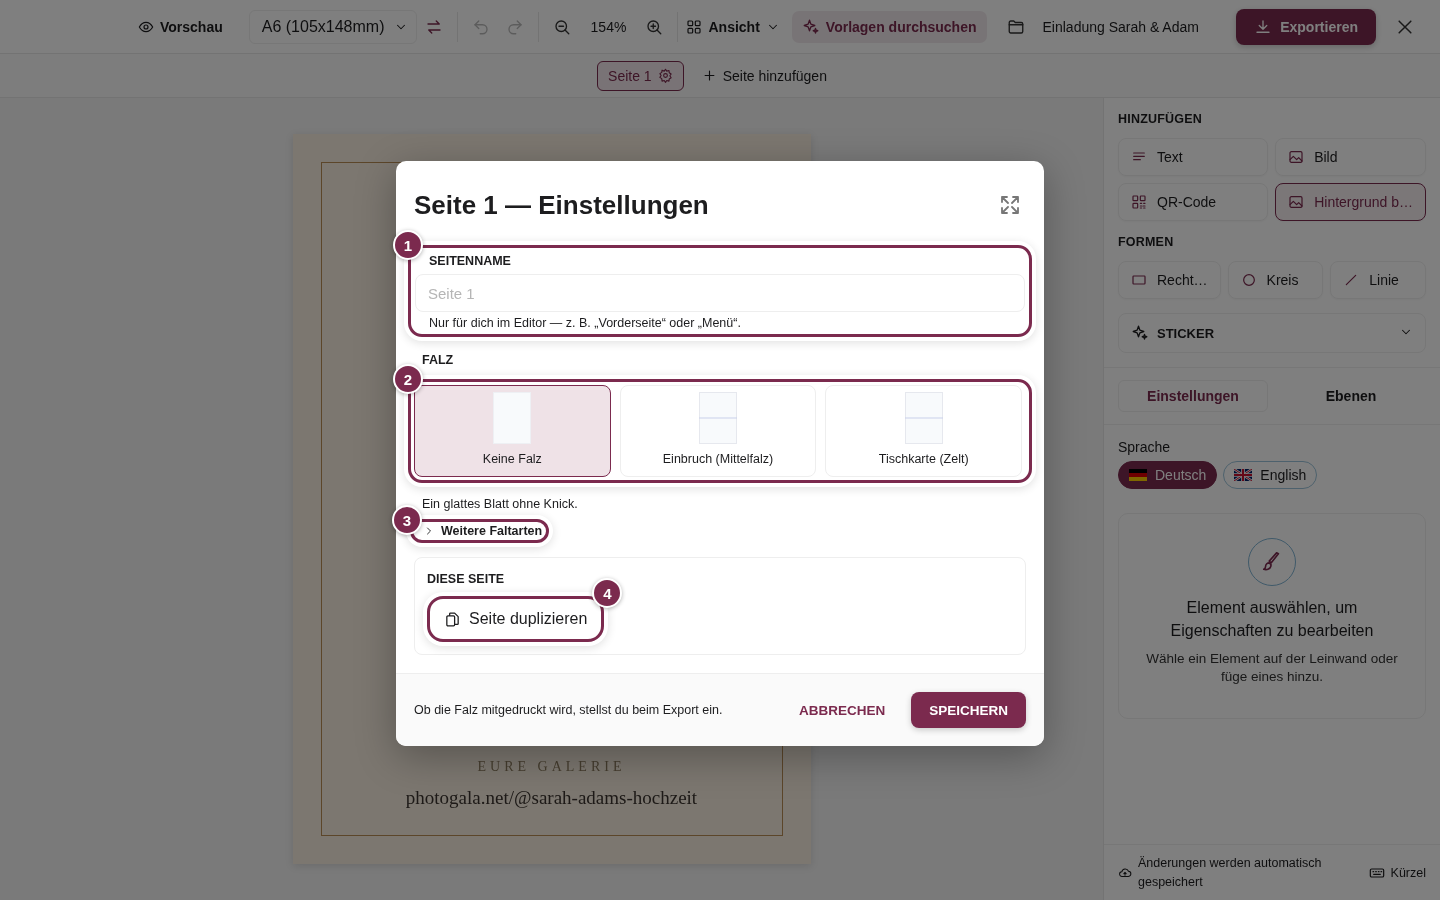 The height and width of the screenshot is (900, 1440). I want to click on sticker-toggle: STICKER, so click(1272, 333).